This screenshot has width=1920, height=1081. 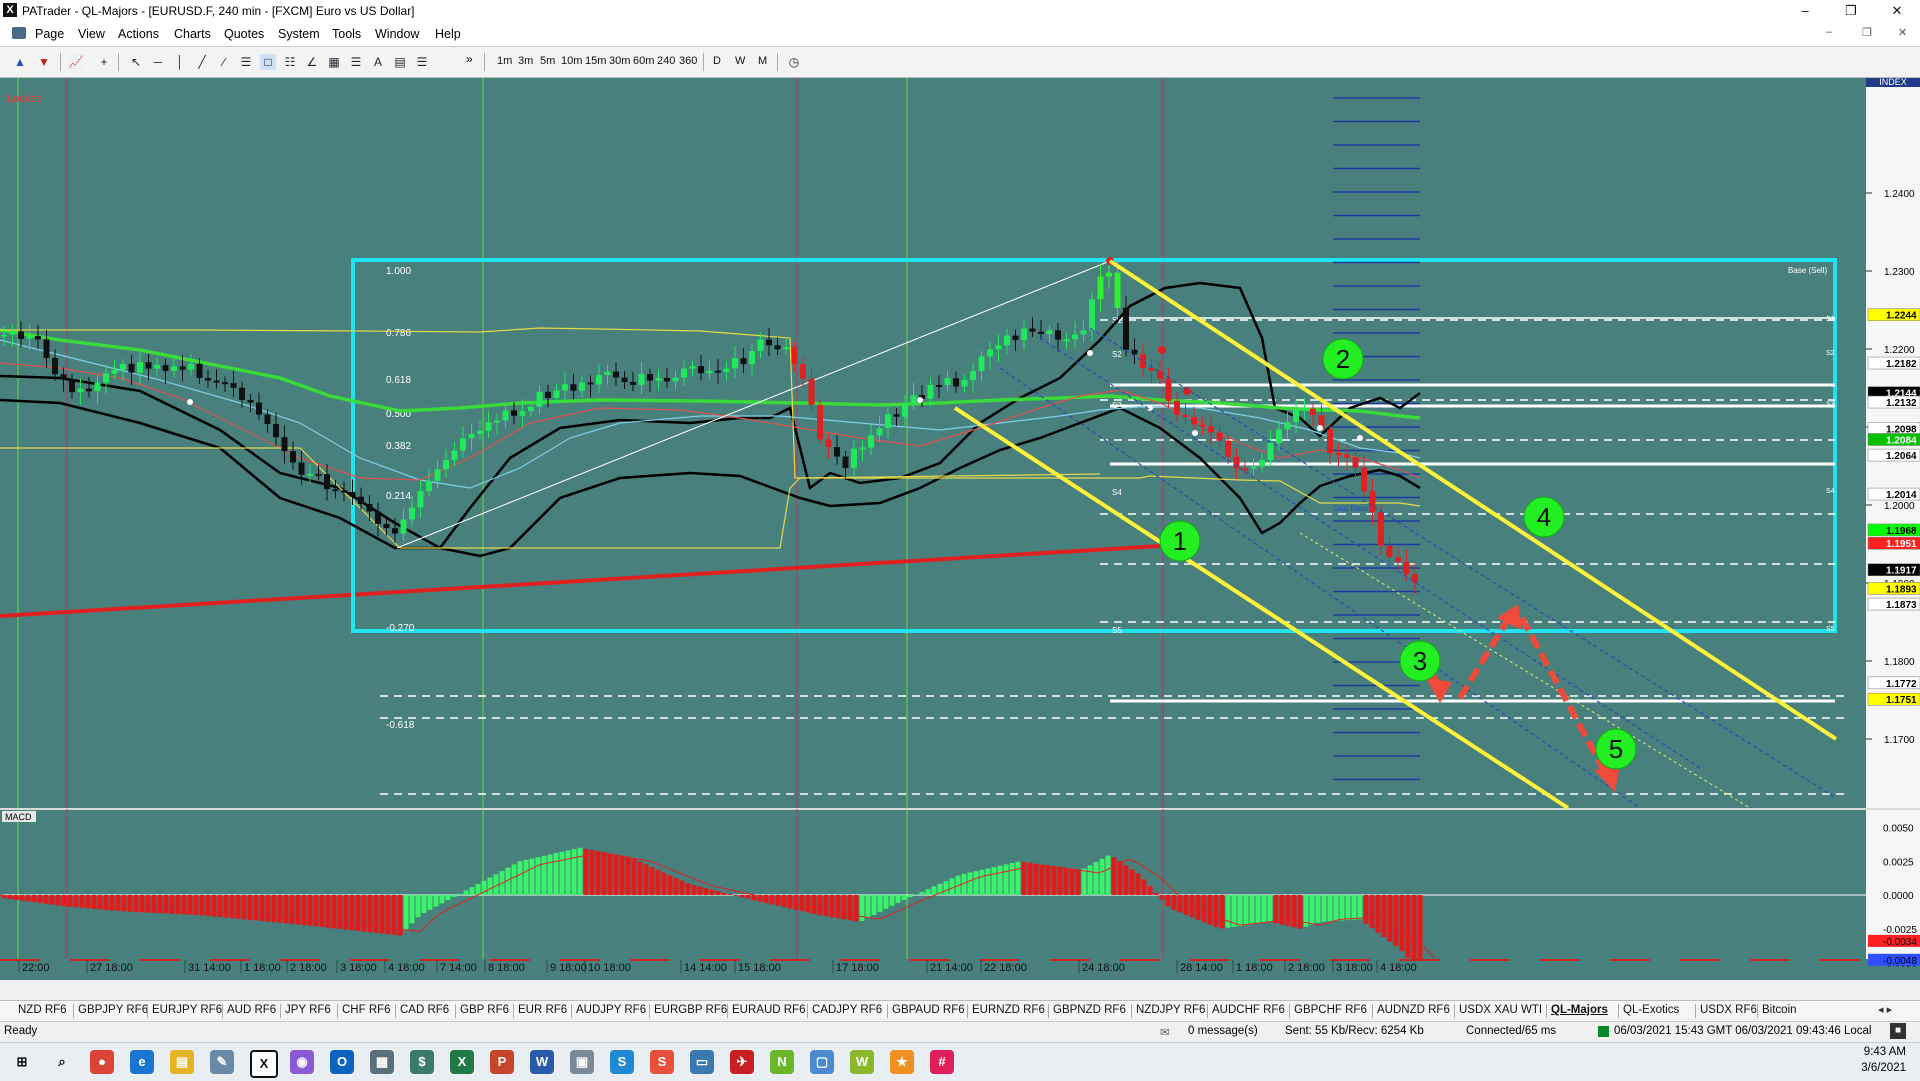 What do you see at coordinates (113, 1010) in the screenshot?
I see `symbol-tab-gbpjpy-rf6: GBPJPY RF6` at bounding box center [113, 1010].